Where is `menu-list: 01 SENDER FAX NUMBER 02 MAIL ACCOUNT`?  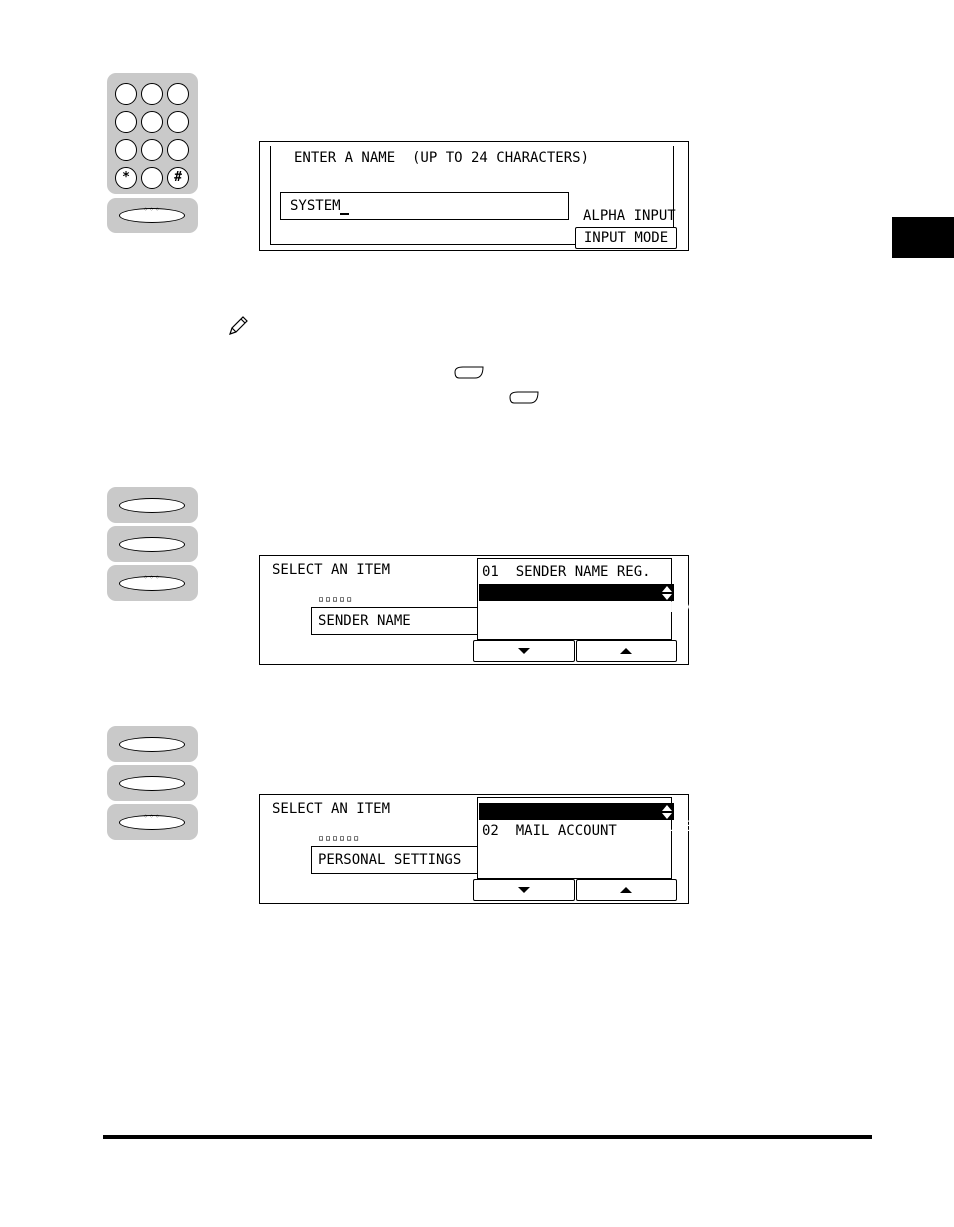
menu-list: 01 SENDER FAX NUMBER 02 MAIL ACCOUNT is located at coordinates (593, 838).